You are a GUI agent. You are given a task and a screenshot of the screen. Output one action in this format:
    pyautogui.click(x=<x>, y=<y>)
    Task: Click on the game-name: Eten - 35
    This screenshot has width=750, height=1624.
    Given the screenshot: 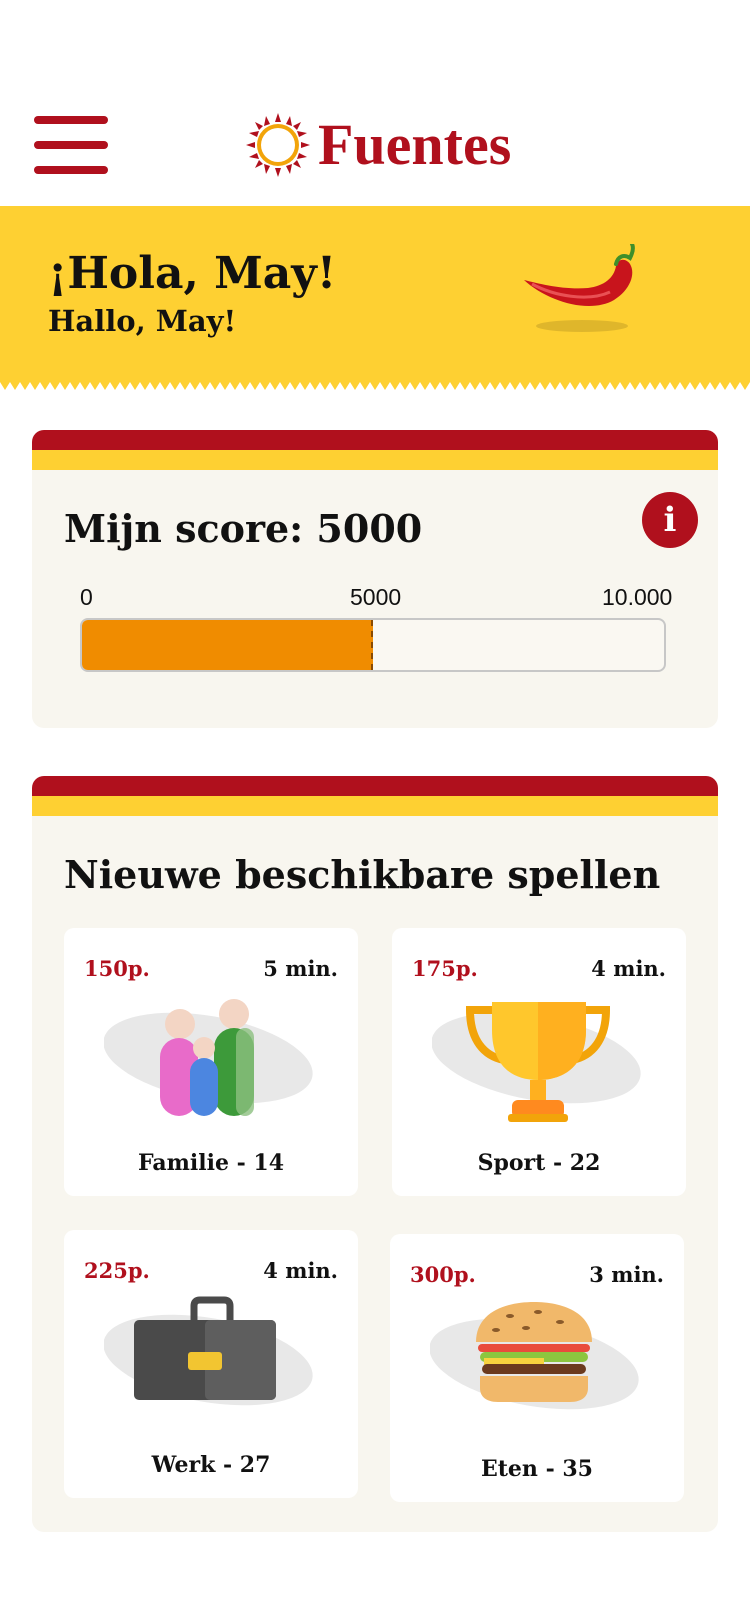 What is the action you would take?
    pyautogui.click(x=537, y=1469)
    